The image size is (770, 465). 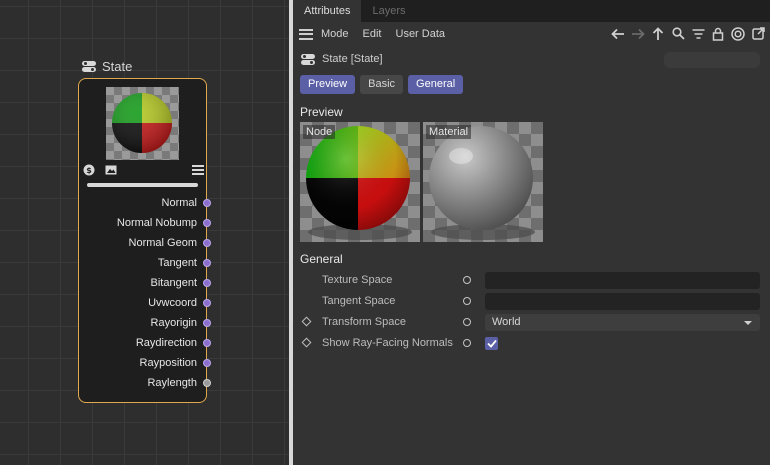 I want to click on port-row: Rayorigin, so click(x=164, y=323).